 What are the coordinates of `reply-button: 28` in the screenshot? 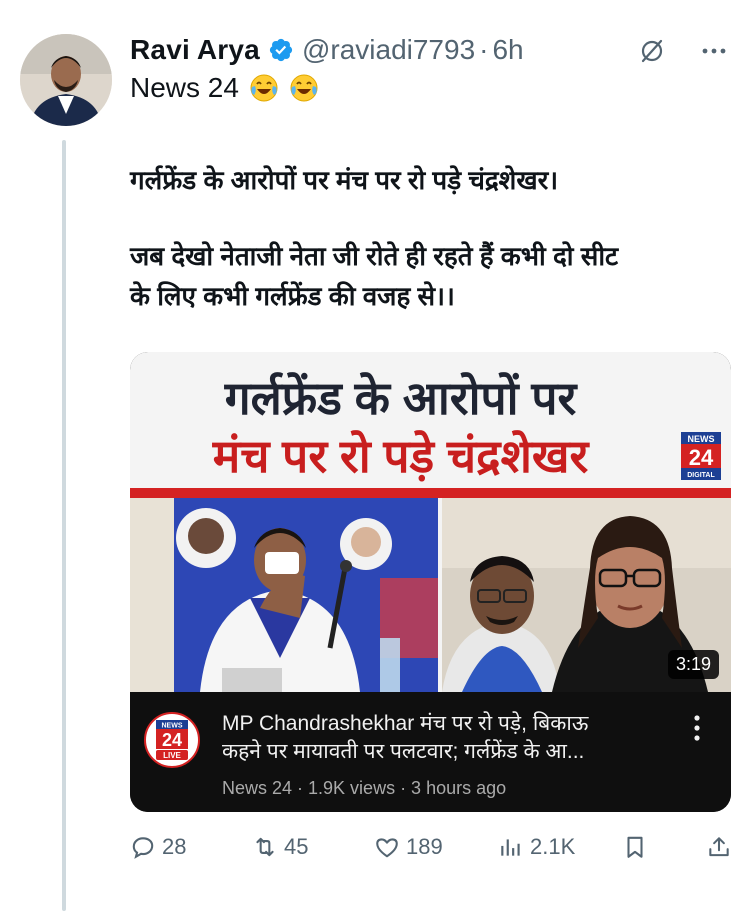 It's located at (158, 847).